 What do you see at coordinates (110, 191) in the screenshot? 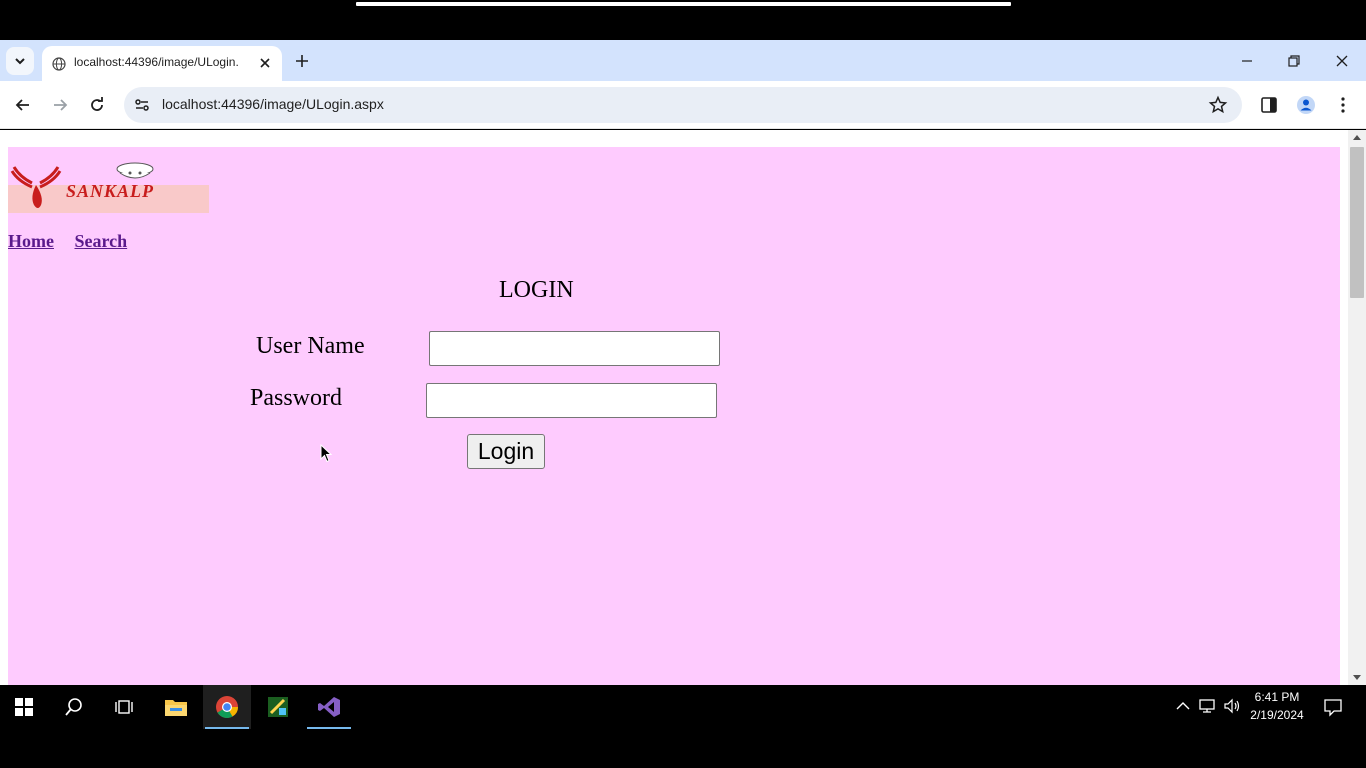
I see `logo-text: SANKALP` at bounding box center [110, 191].